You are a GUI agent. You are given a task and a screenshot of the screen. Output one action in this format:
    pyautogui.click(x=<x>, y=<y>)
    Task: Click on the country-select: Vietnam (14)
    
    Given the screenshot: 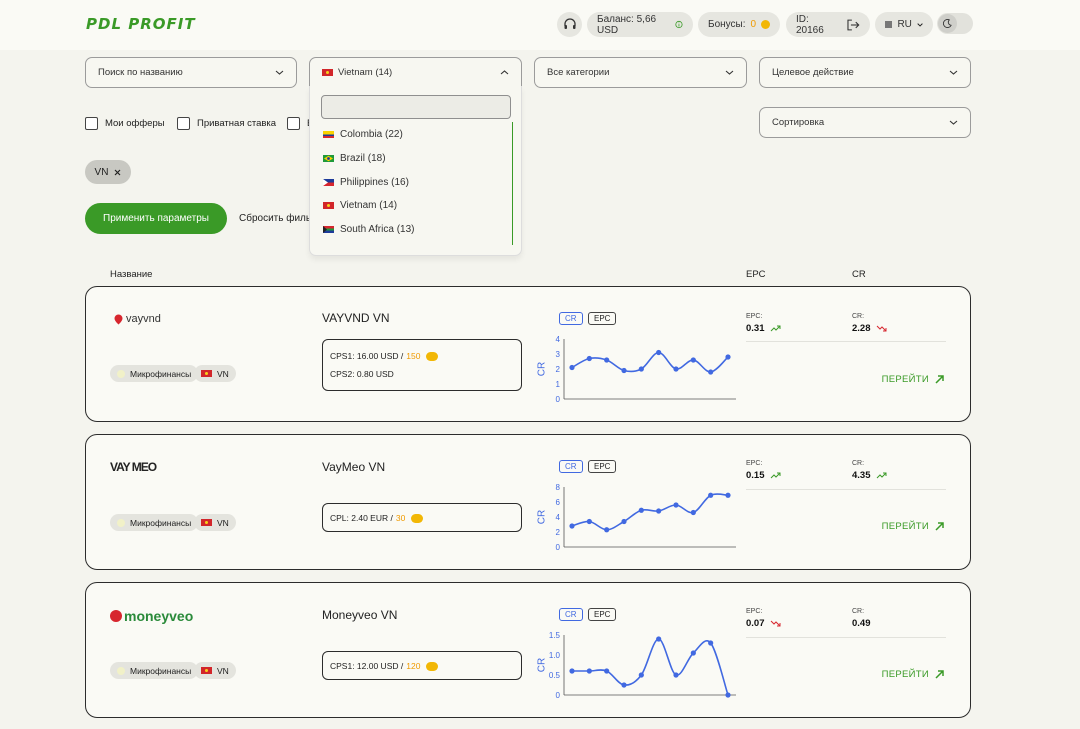 What is the action you would take?
    pyautogui.click(x=415, y=72)
    